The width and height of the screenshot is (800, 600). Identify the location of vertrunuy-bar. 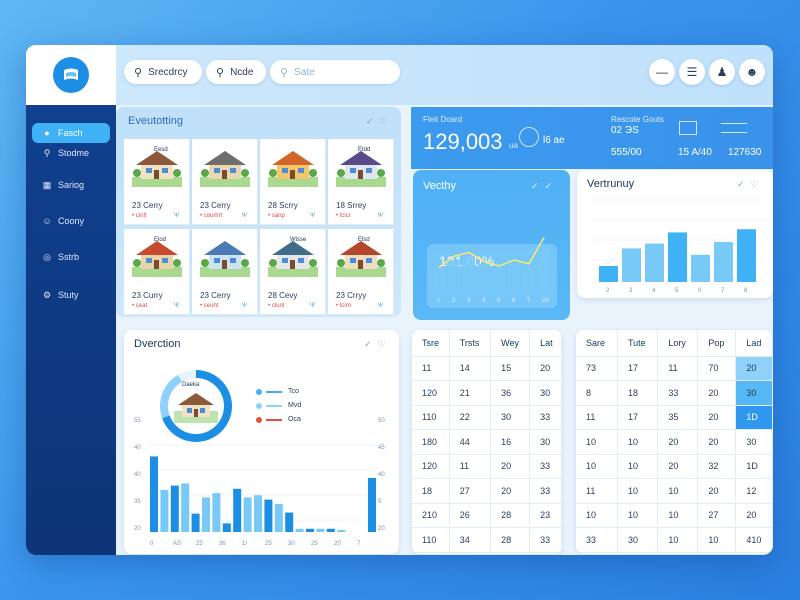
(677, 257).